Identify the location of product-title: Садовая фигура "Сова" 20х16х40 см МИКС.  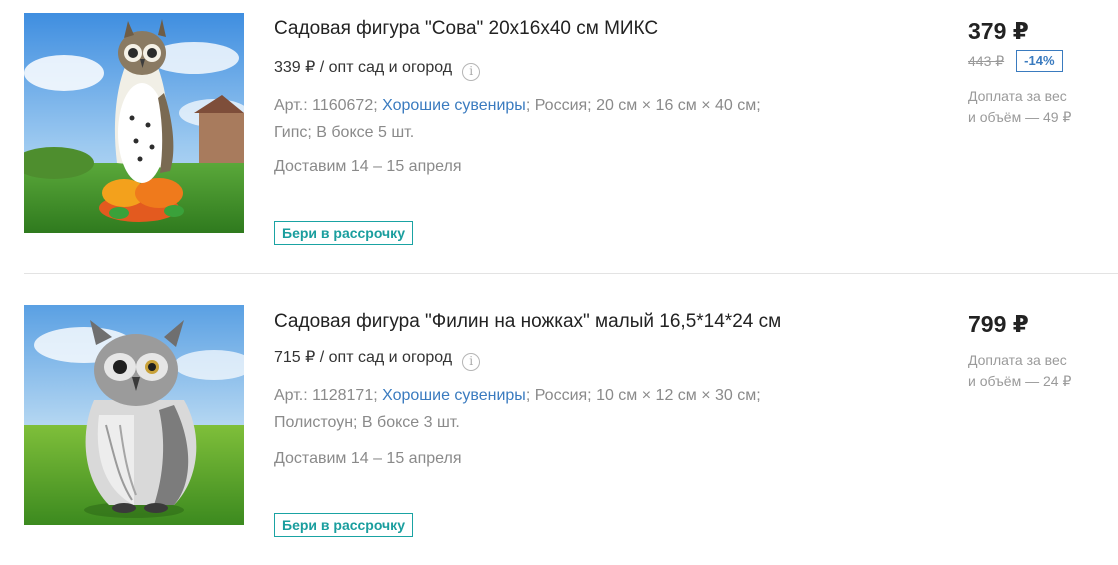
(466, 29).